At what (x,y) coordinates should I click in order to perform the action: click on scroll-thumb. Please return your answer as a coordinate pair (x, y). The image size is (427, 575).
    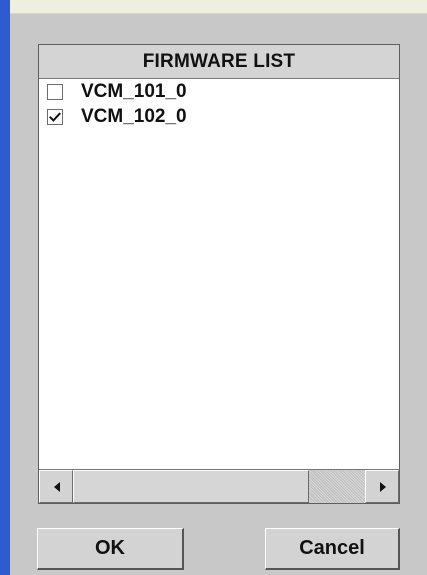
    Looking at the image, I should click on (191, 486).